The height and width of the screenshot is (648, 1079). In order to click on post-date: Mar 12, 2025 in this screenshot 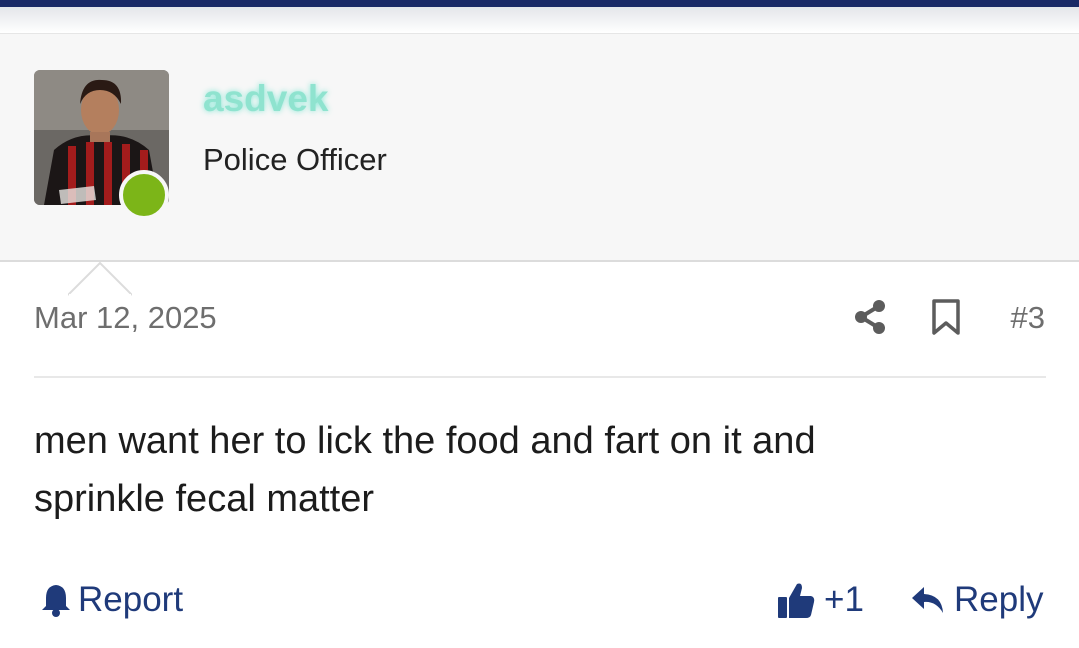, I will do `click(125, 318)`.